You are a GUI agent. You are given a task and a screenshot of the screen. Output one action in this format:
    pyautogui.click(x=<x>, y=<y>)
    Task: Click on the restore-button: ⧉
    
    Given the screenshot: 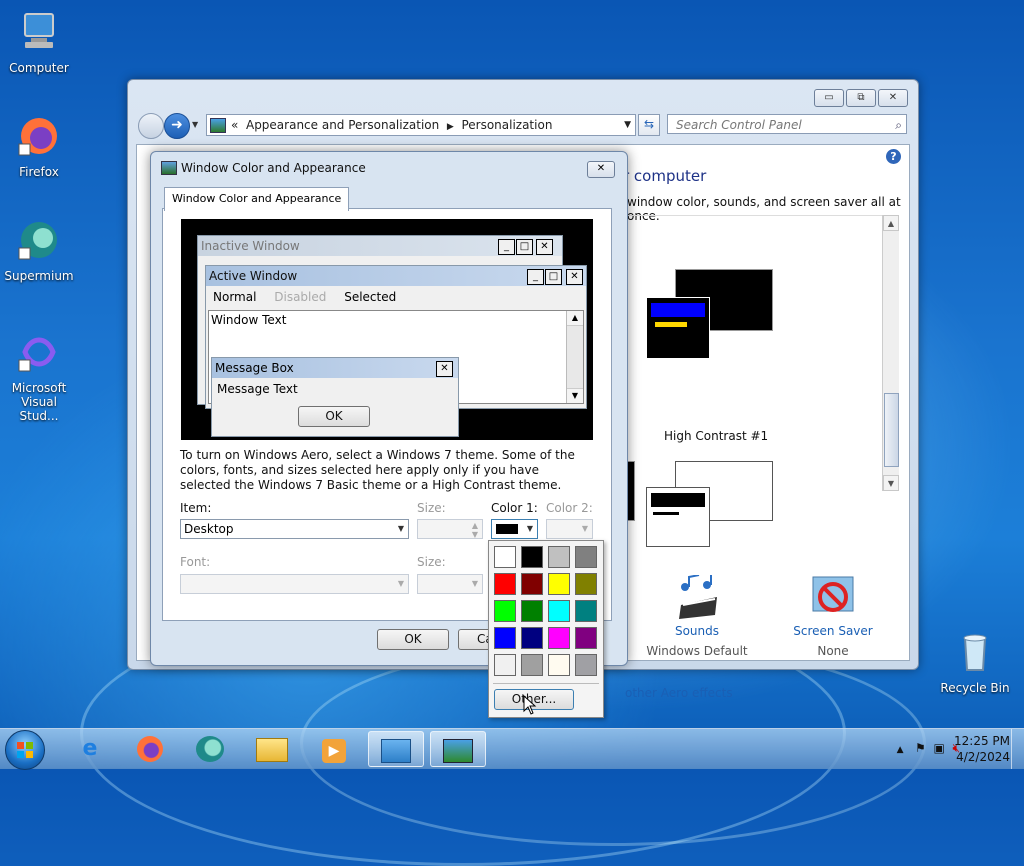 What is the action you would take?
    pyautogui.click(x=861, y=98)
    